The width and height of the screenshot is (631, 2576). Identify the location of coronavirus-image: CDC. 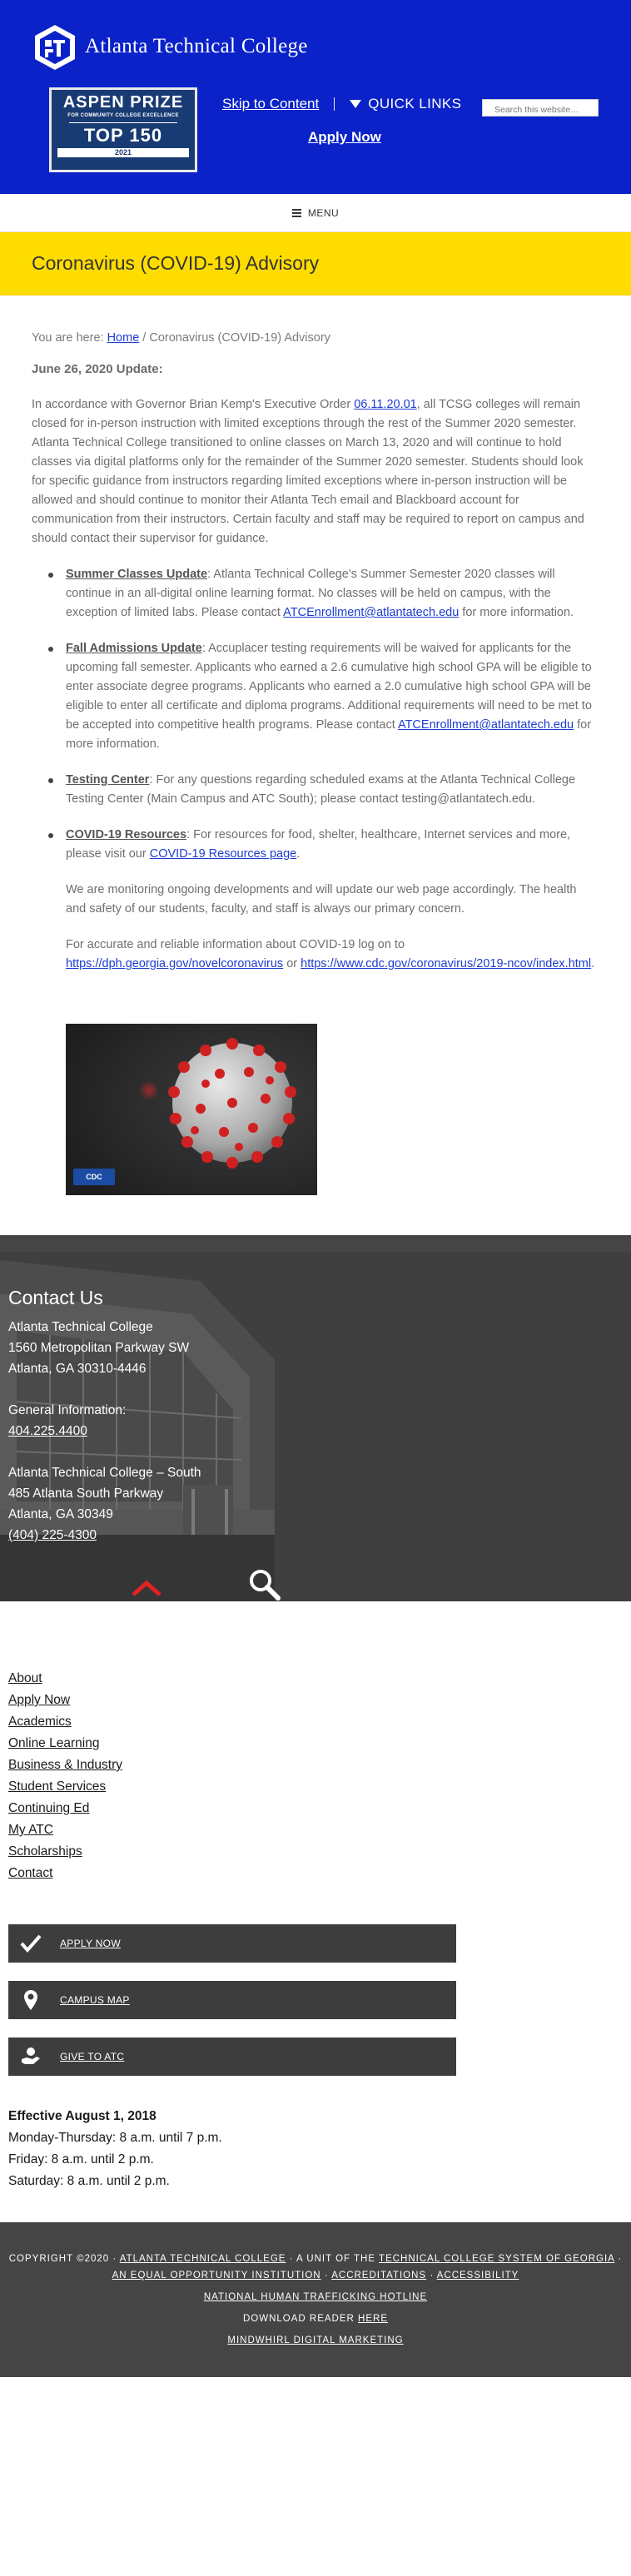
(191, 1109).